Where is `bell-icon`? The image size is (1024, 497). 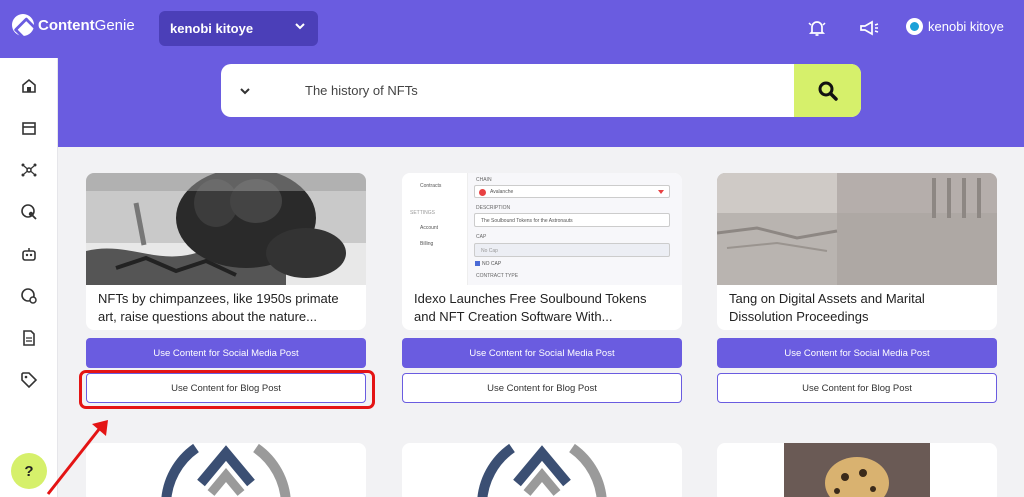
bell-icon is located at coordinates (817, 28).